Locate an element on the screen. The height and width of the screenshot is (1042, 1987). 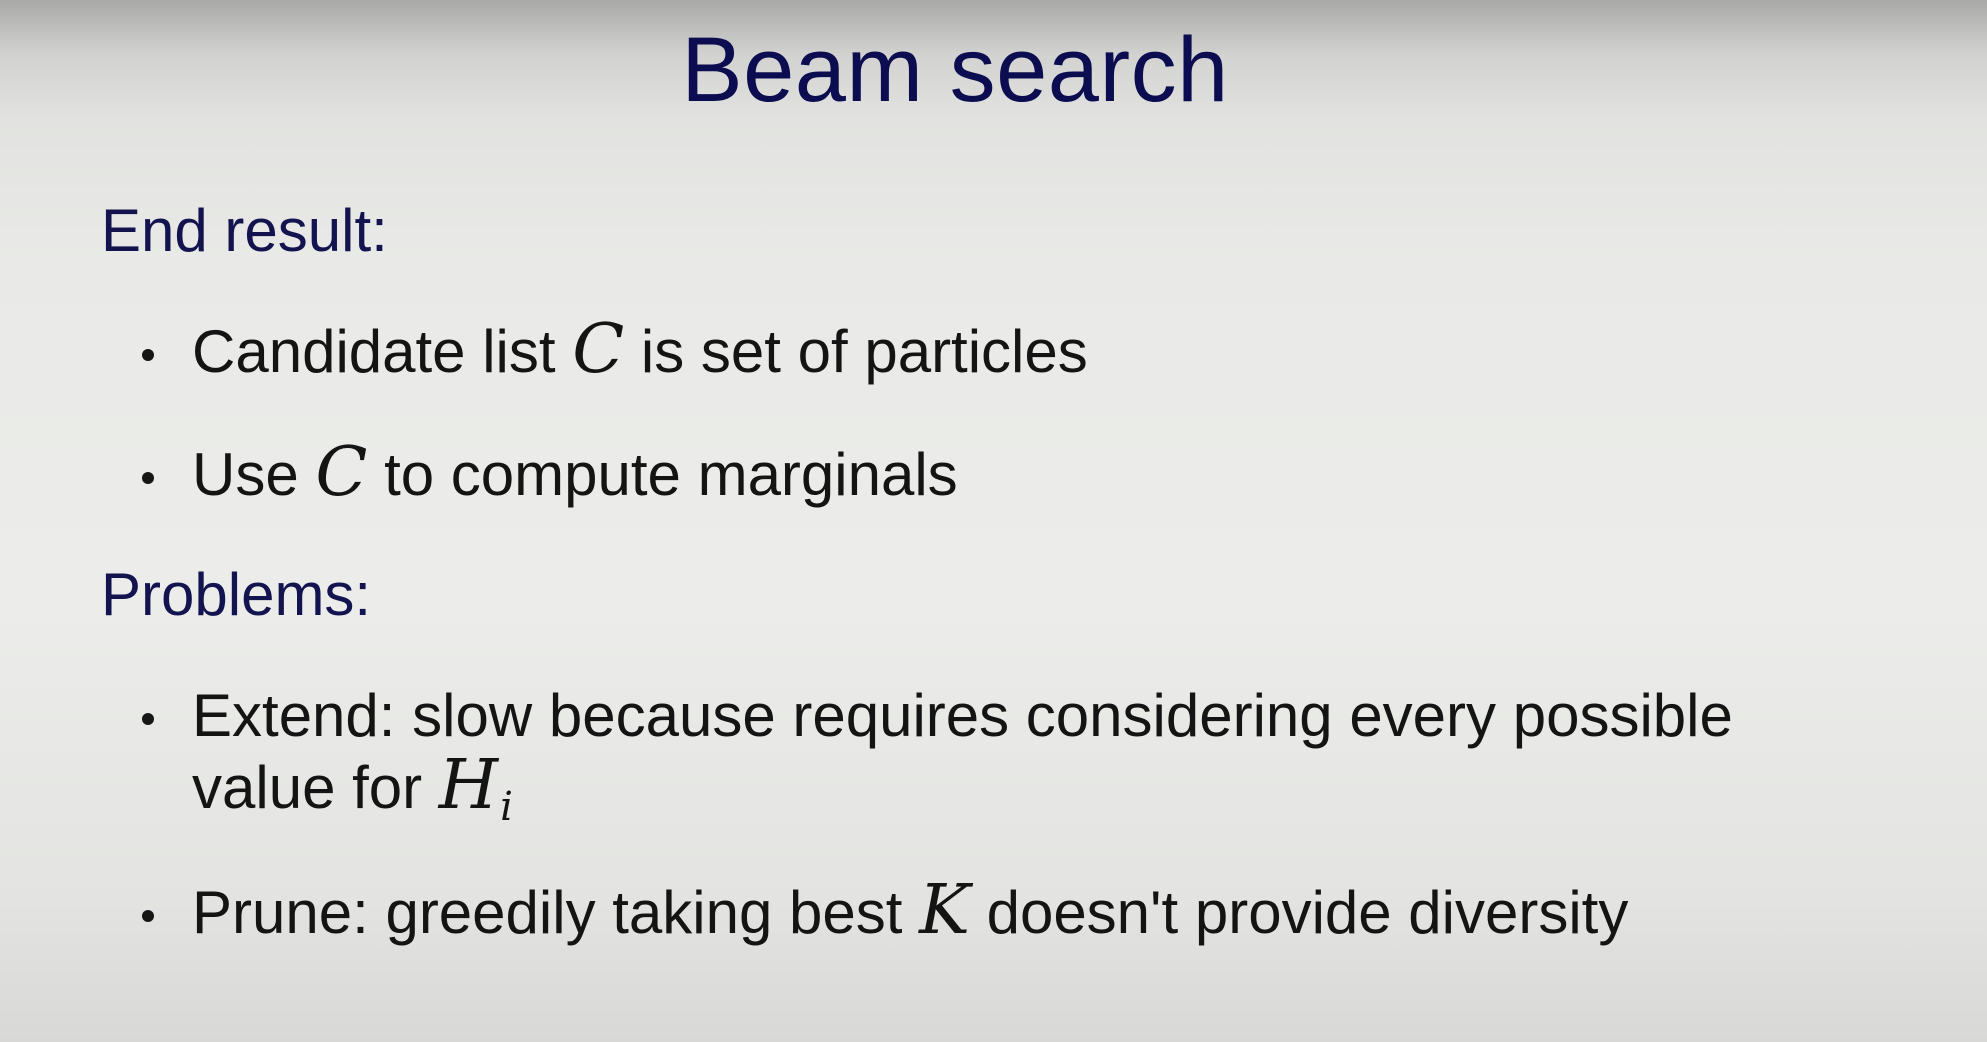
section-heading-problems: Problems: is located at coordinates (236, 594).